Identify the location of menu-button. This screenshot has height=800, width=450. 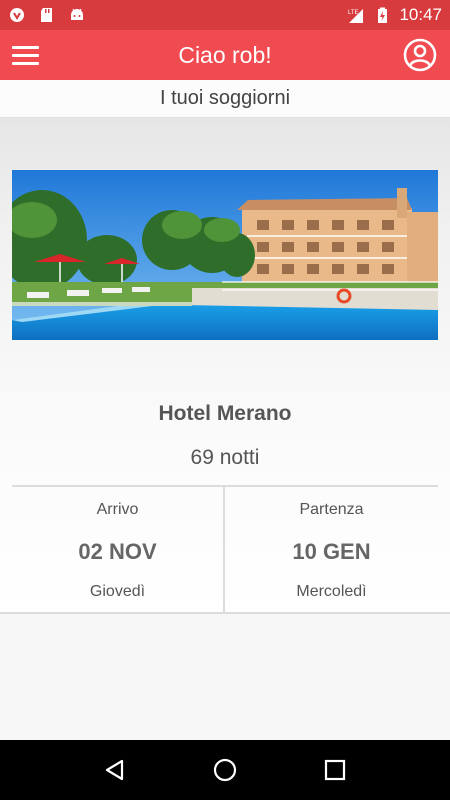
(27, 55).